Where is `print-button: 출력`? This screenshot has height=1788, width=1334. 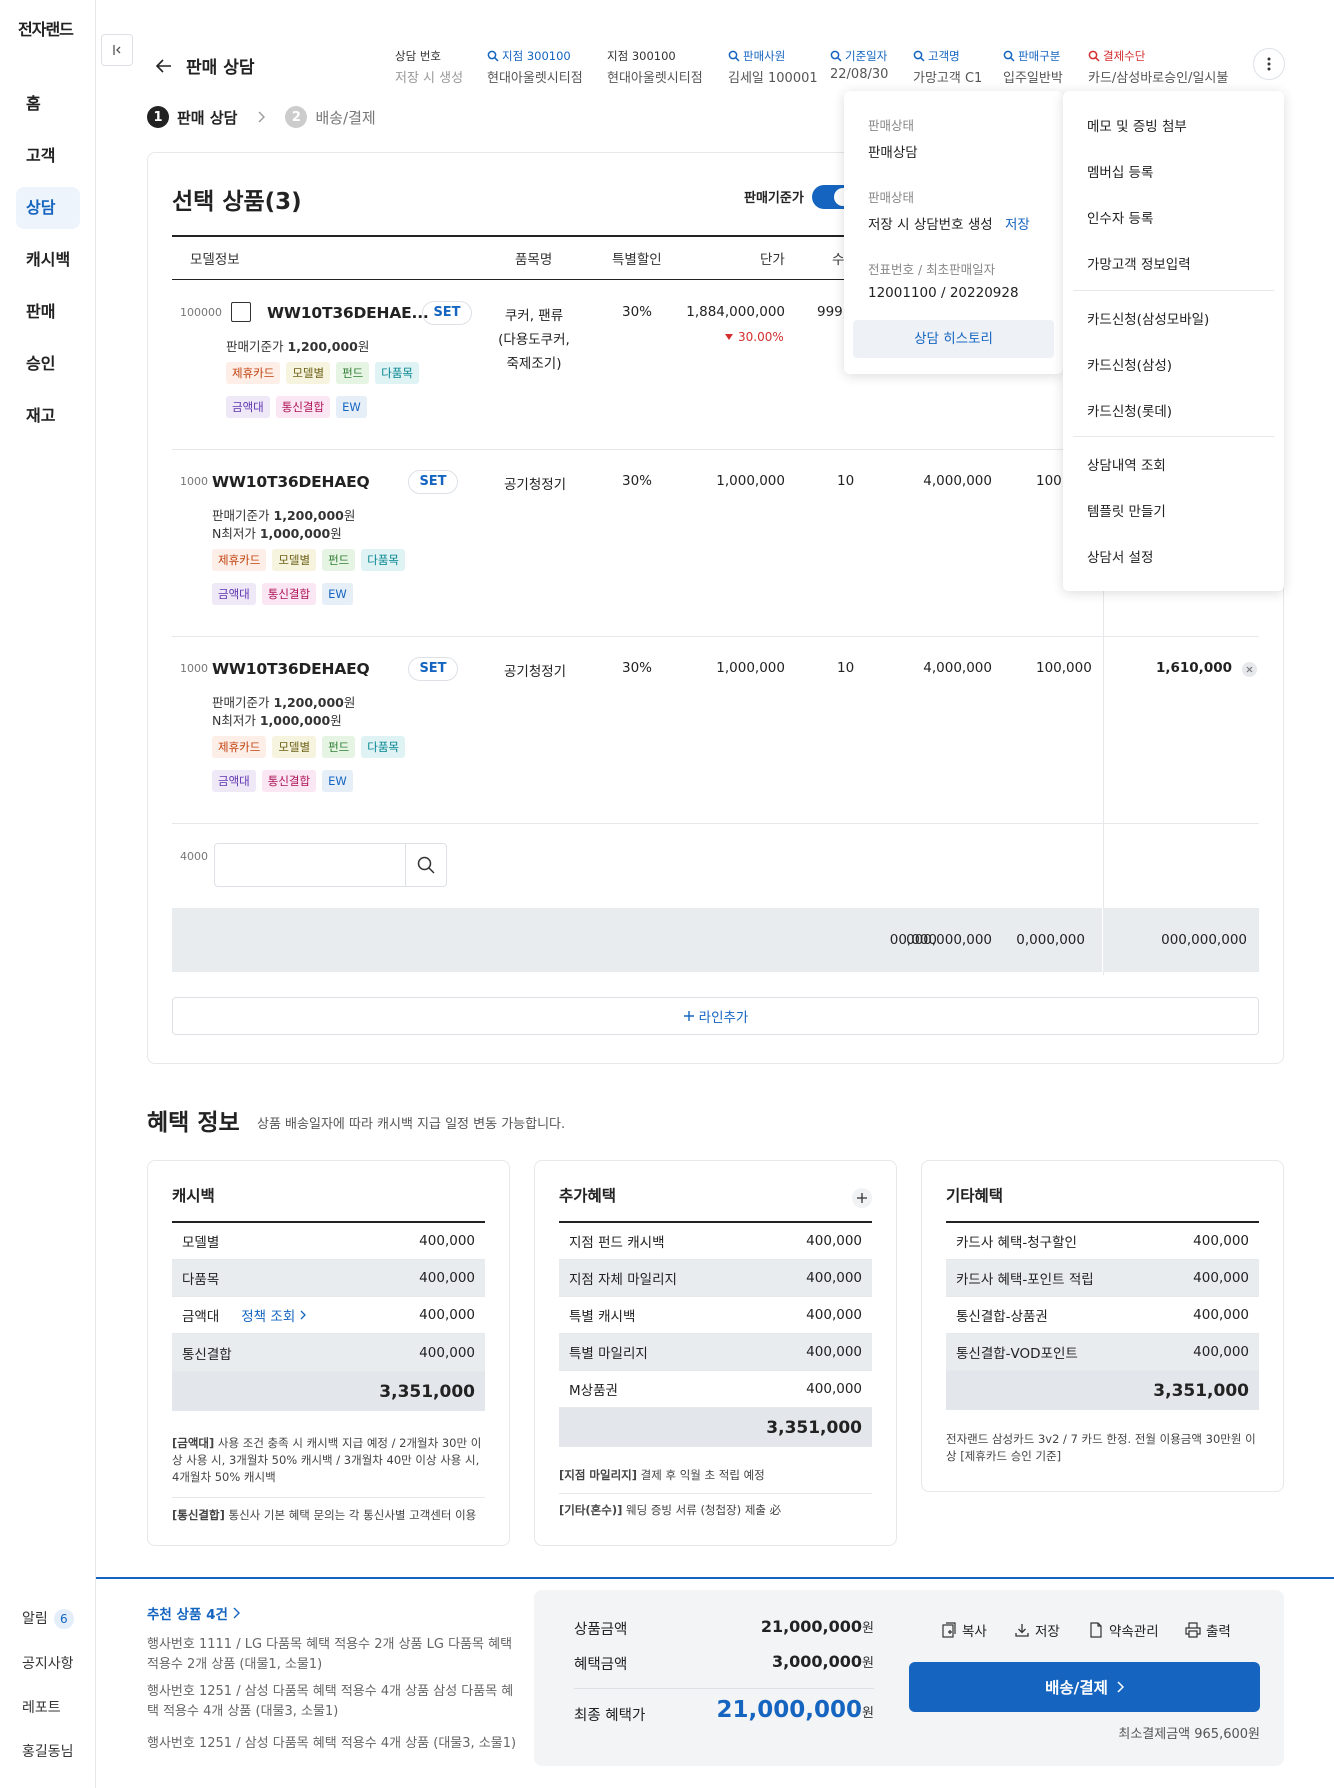 print-button: 출력 is located at coordinates (1208, 1630).